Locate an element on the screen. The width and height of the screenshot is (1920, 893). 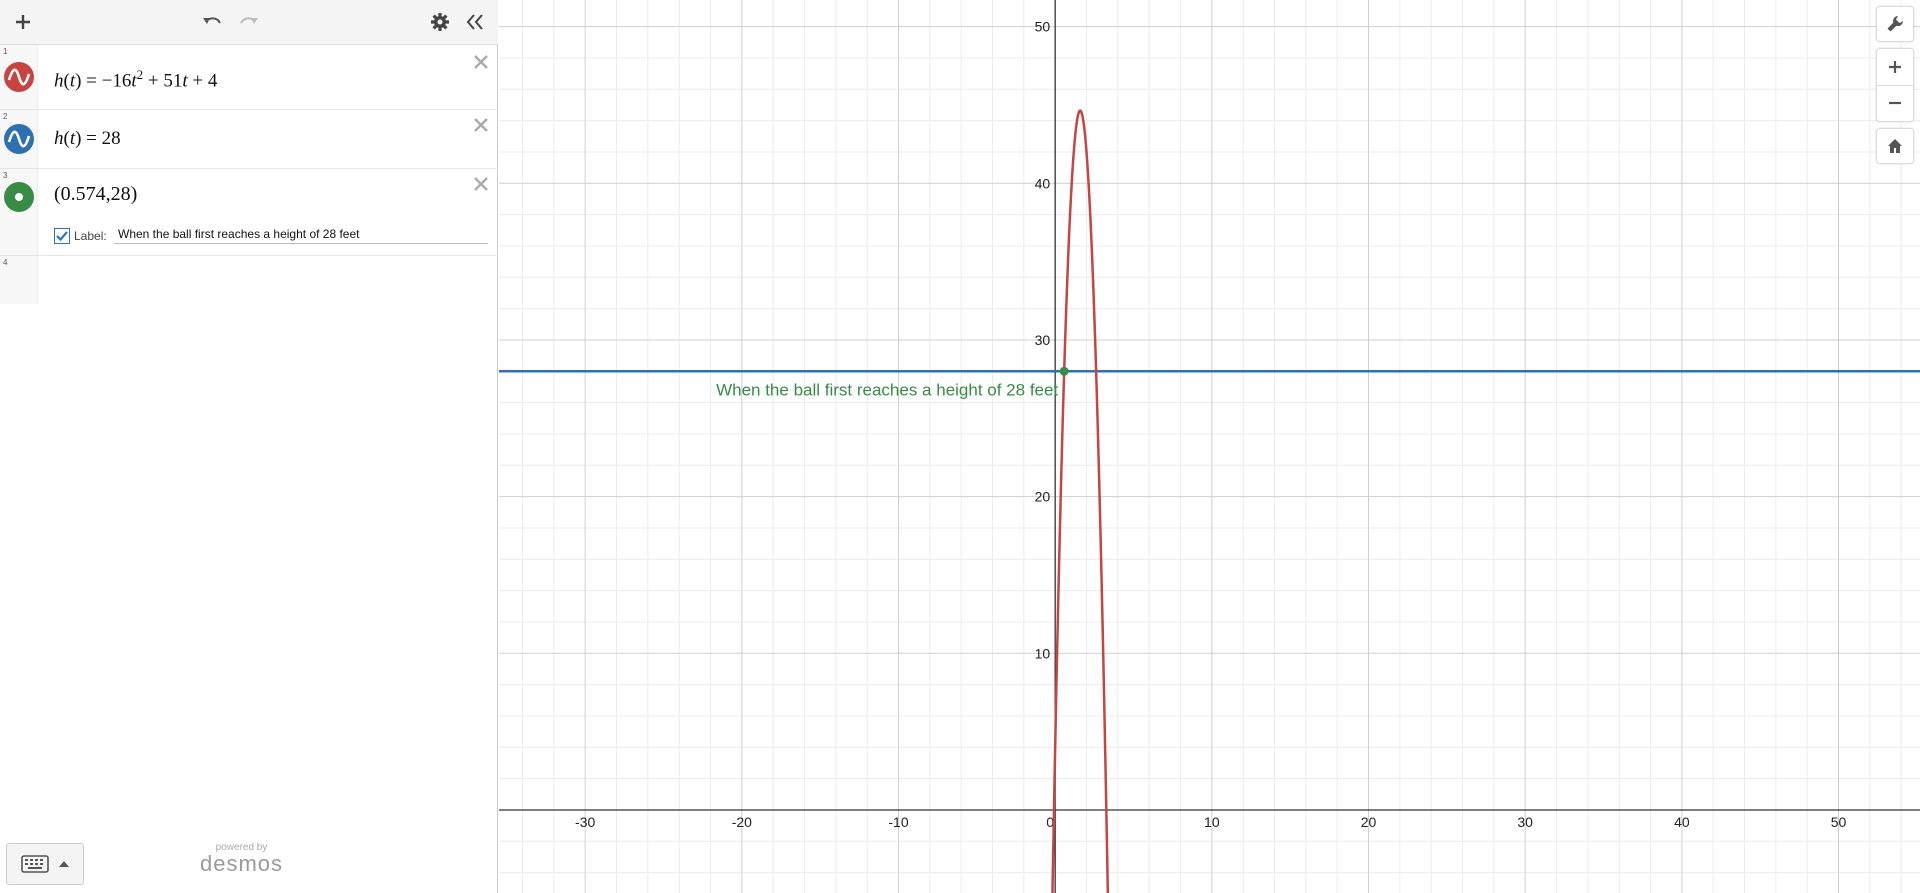
add-expression-button is located at coordinates (23, 22).